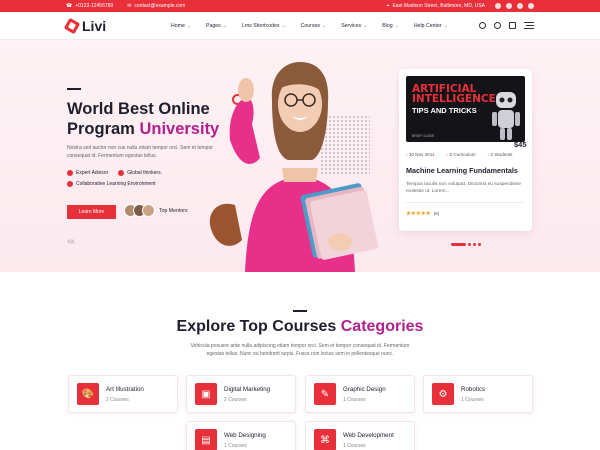  I want to click on category-web-designing: ▤ Web Designing 1 Courses, so click(241, 435).